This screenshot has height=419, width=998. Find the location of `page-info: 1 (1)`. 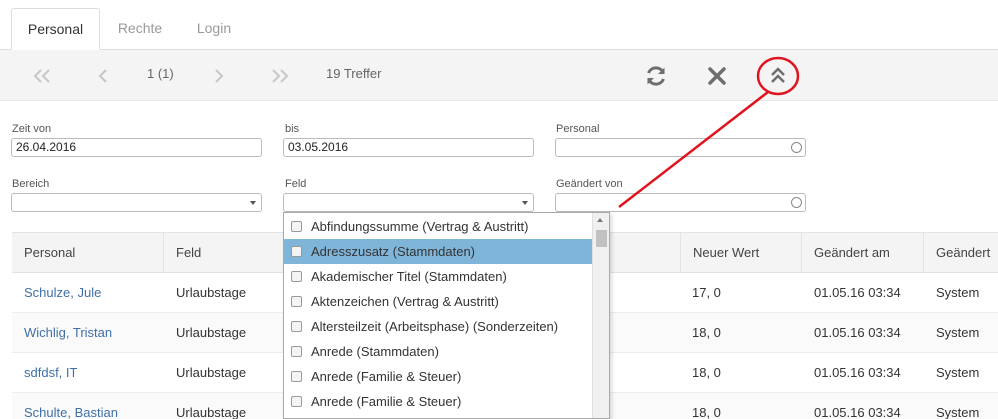

page-info: 1 (1) is located at coordinates (160, 73).